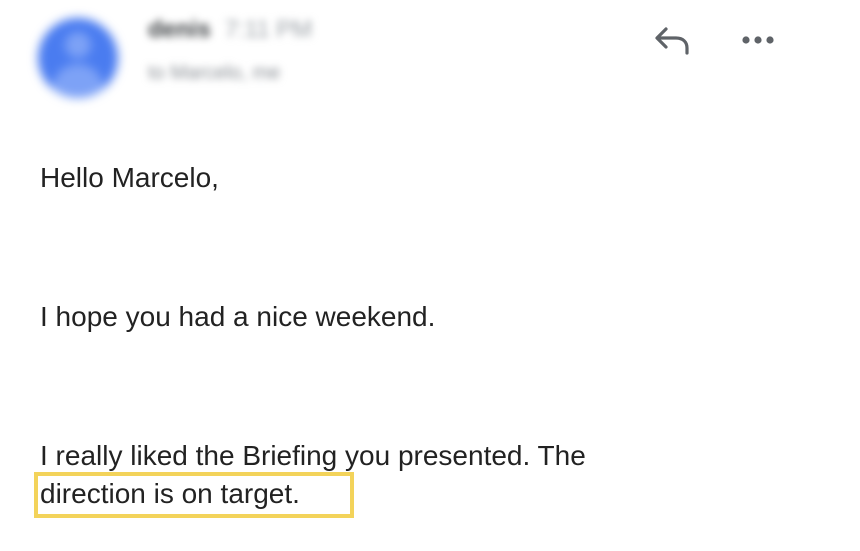 This screenshot has width=860, height=551. I want to click on greeting-text: Hello Marcelo,, so click(129, 177).